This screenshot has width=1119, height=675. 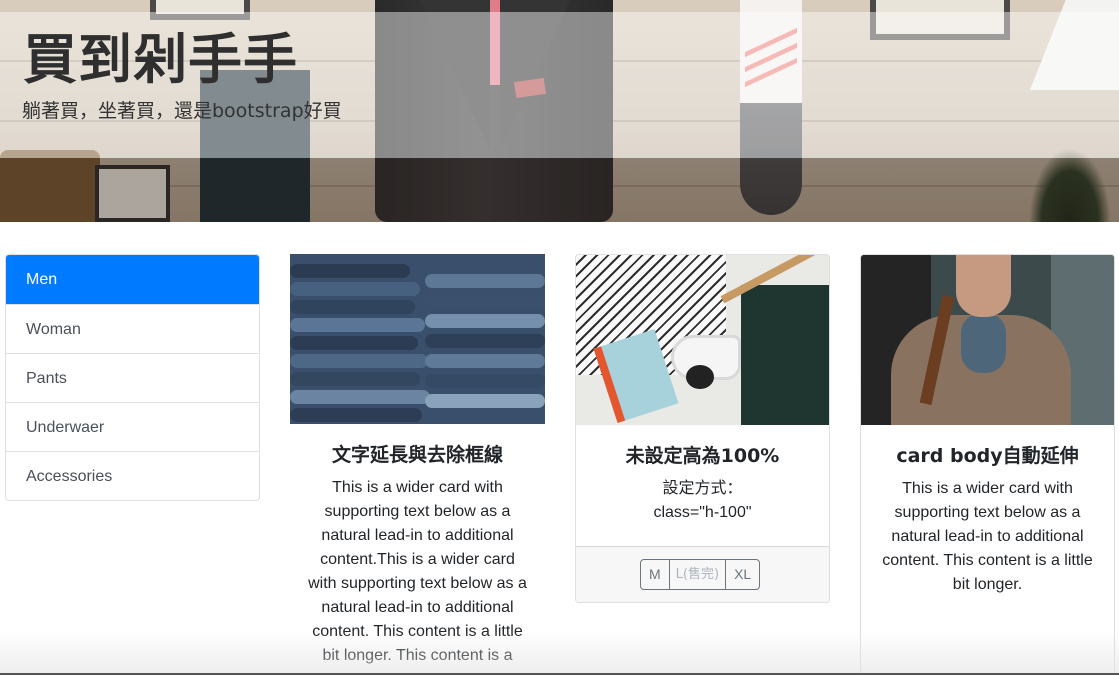 I want to click on category-item-men: Men, so click(x=132, y=279).